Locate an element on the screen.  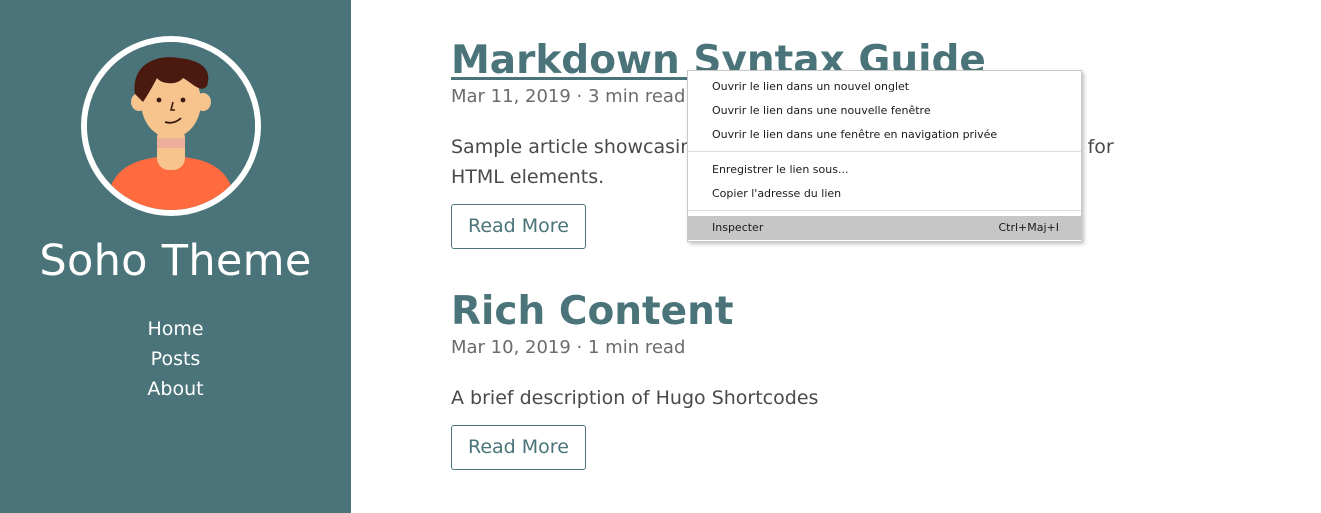
avatar is located at coordinates (171, 126).